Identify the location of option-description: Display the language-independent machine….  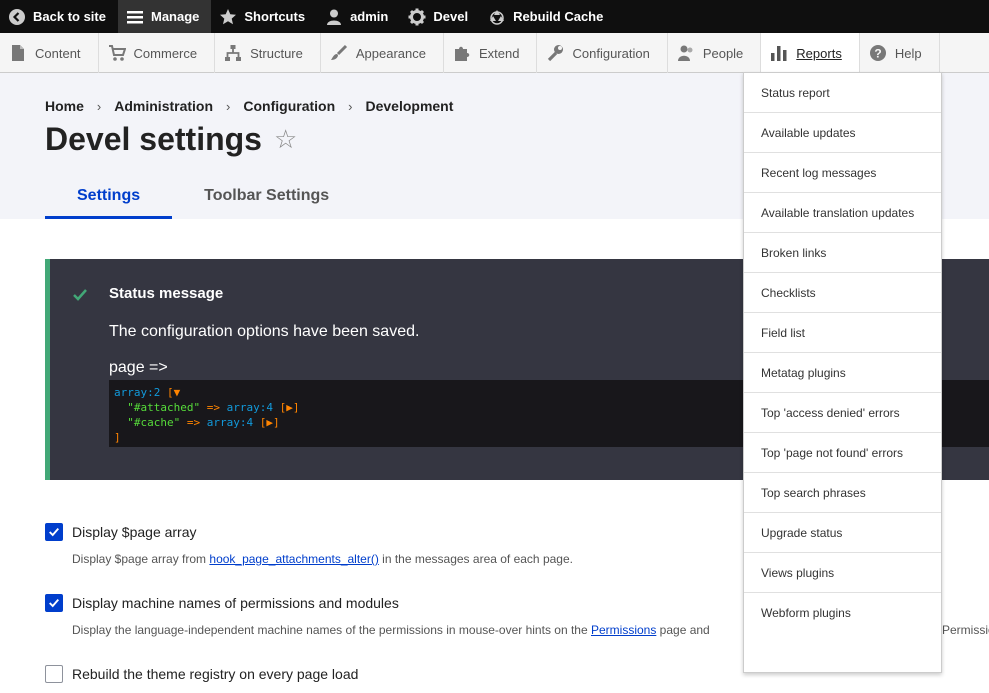
(391, 630).